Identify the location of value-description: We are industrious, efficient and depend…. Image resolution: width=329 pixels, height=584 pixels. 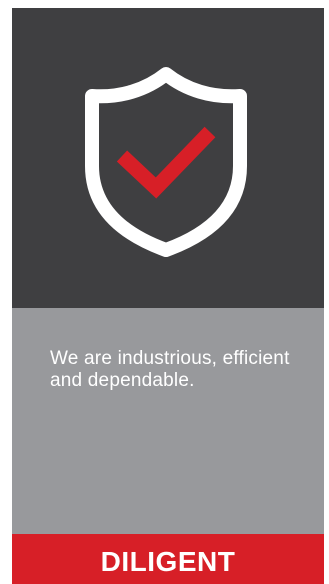
(170, 369).